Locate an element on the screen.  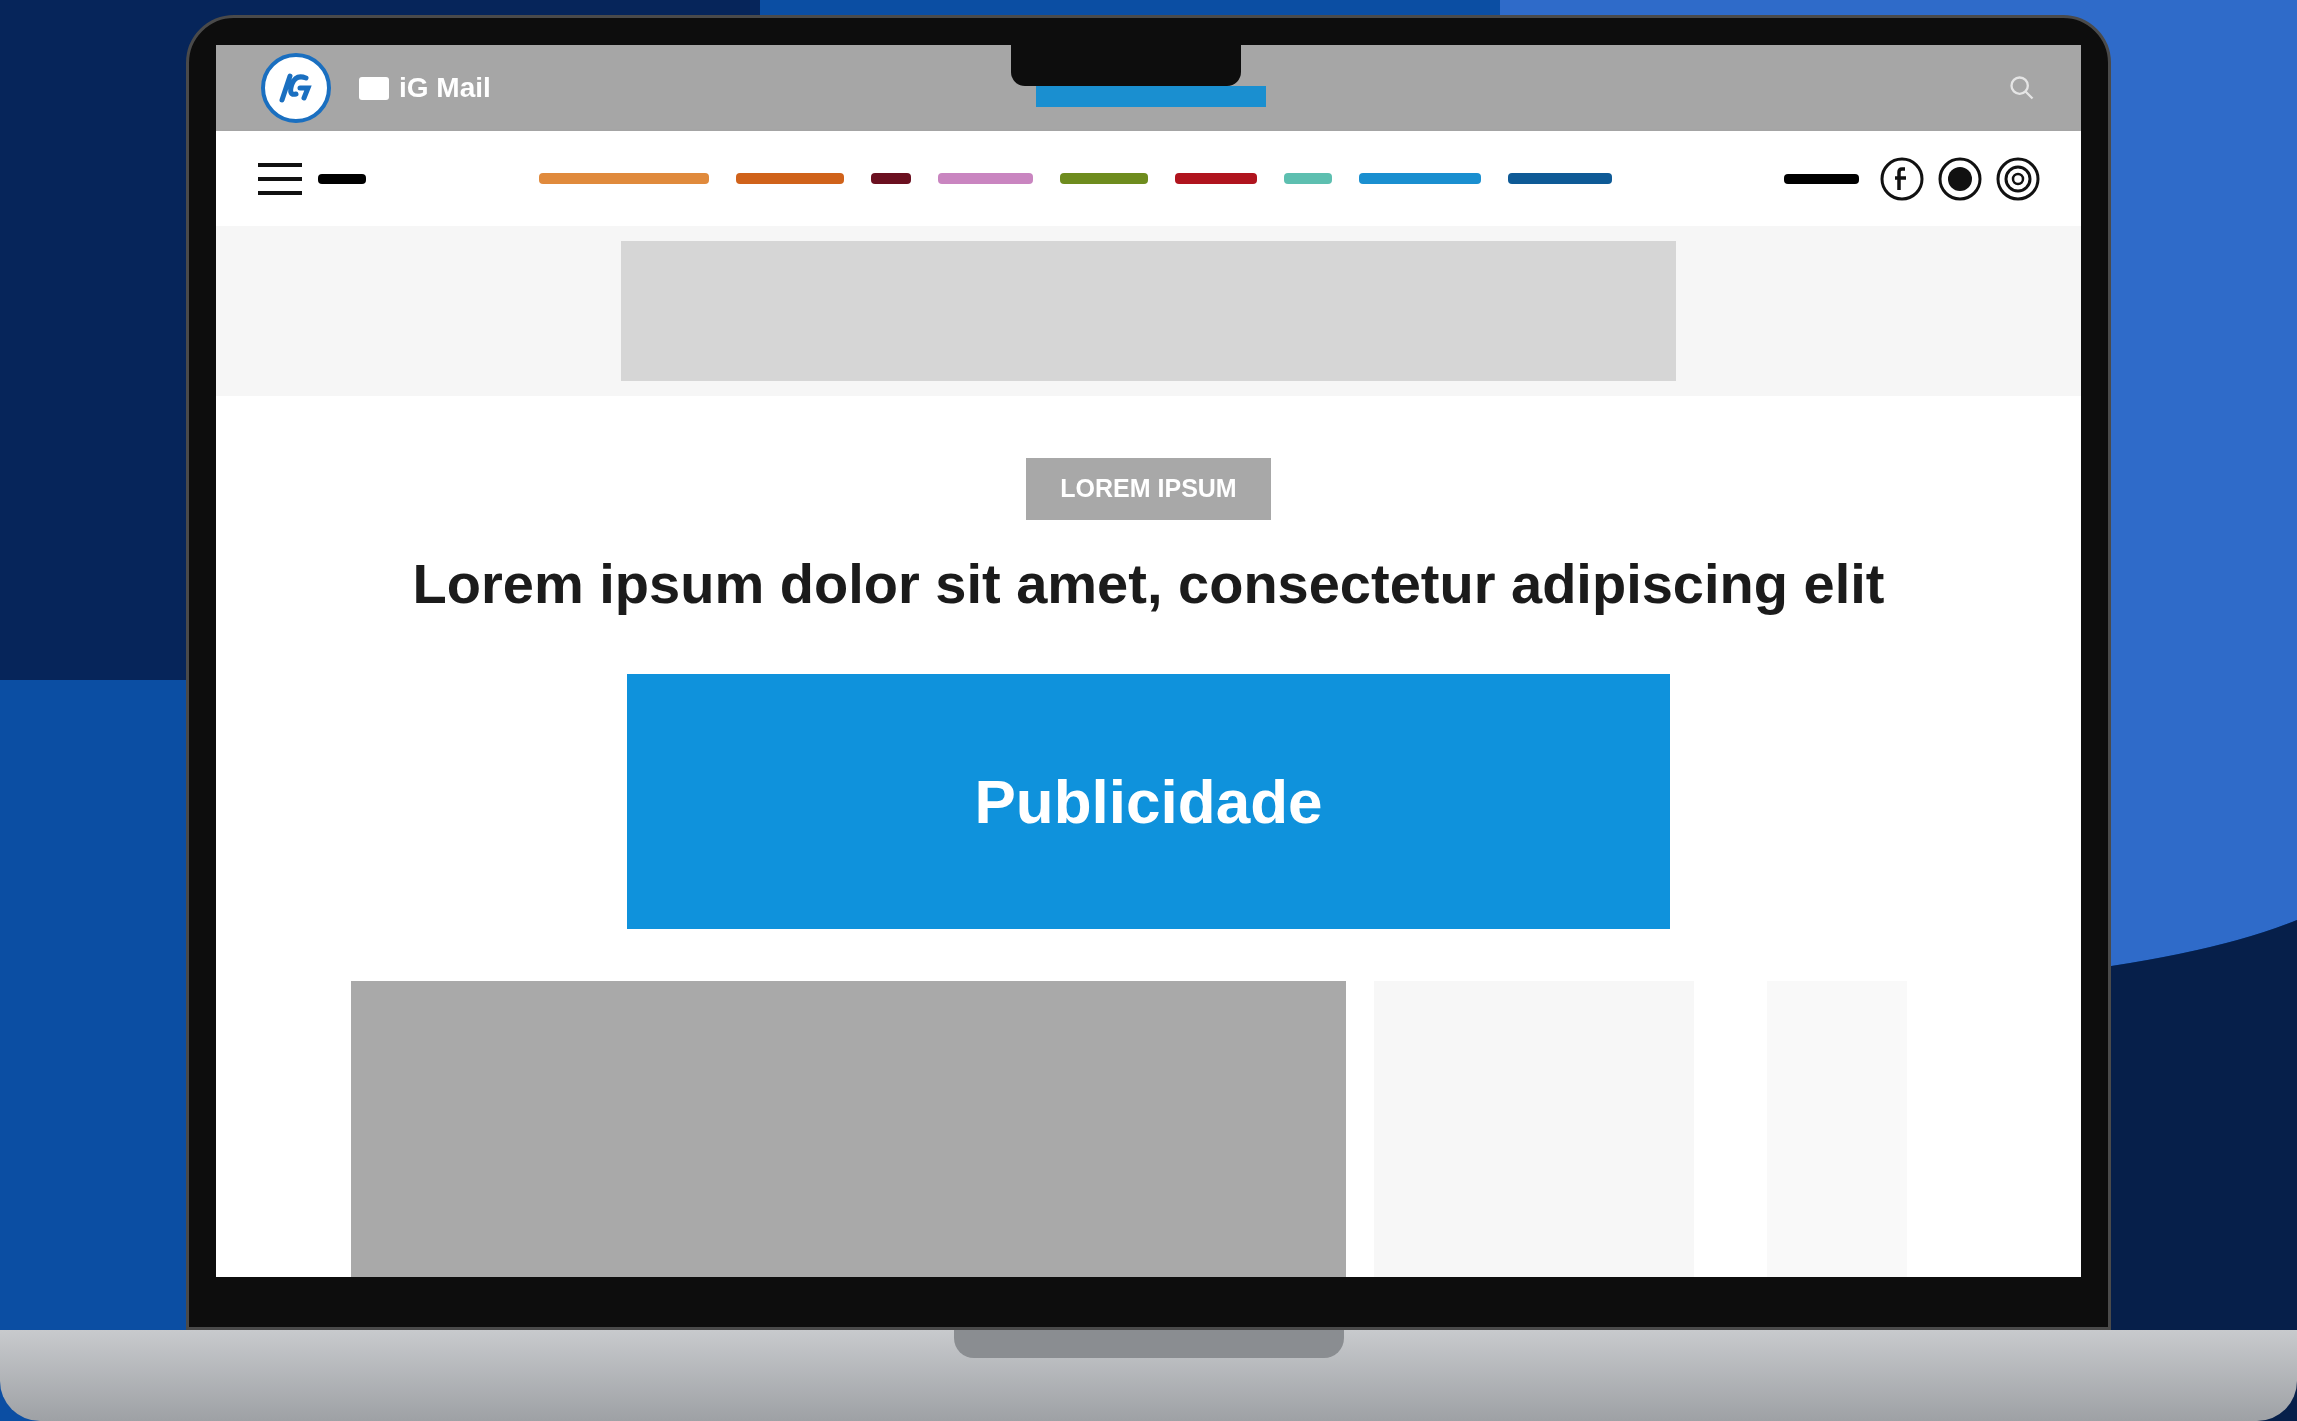
ad-label: Publicidade is located at coordinates (1148, 801).